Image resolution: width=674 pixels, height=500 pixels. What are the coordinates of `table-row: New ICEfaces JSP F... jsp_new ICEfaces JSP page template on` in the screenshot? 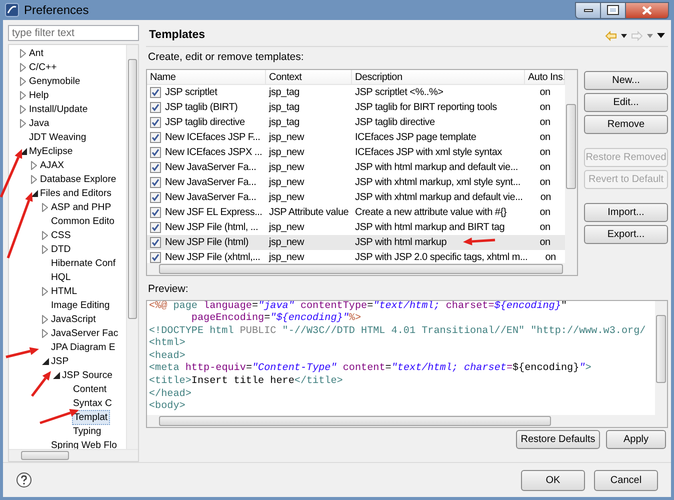 It's located at (356, 137).